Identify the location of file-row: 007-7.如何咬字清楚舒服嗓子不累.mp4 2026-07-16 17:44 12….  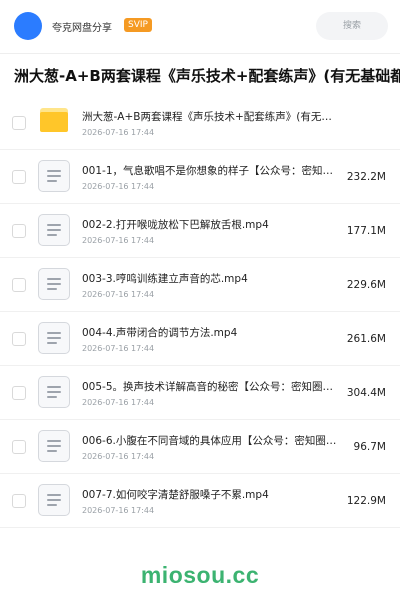
(200, 501).